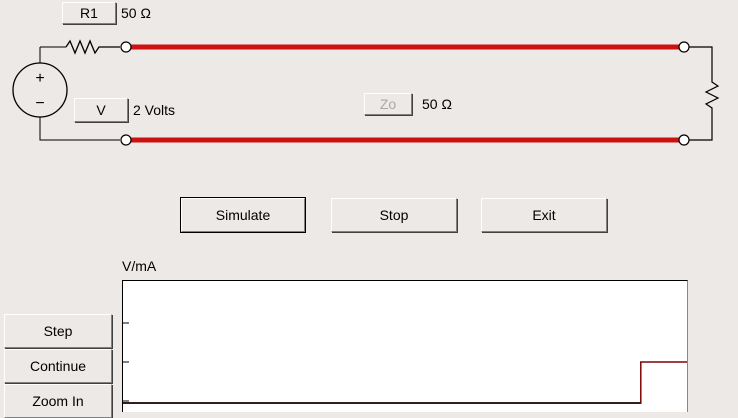 This screenshot has height=418, width=738. What do you see at coordinates (39, 78) in the screenshot?
I see `source-plus-icon: +` at bounding box center [39, 78].